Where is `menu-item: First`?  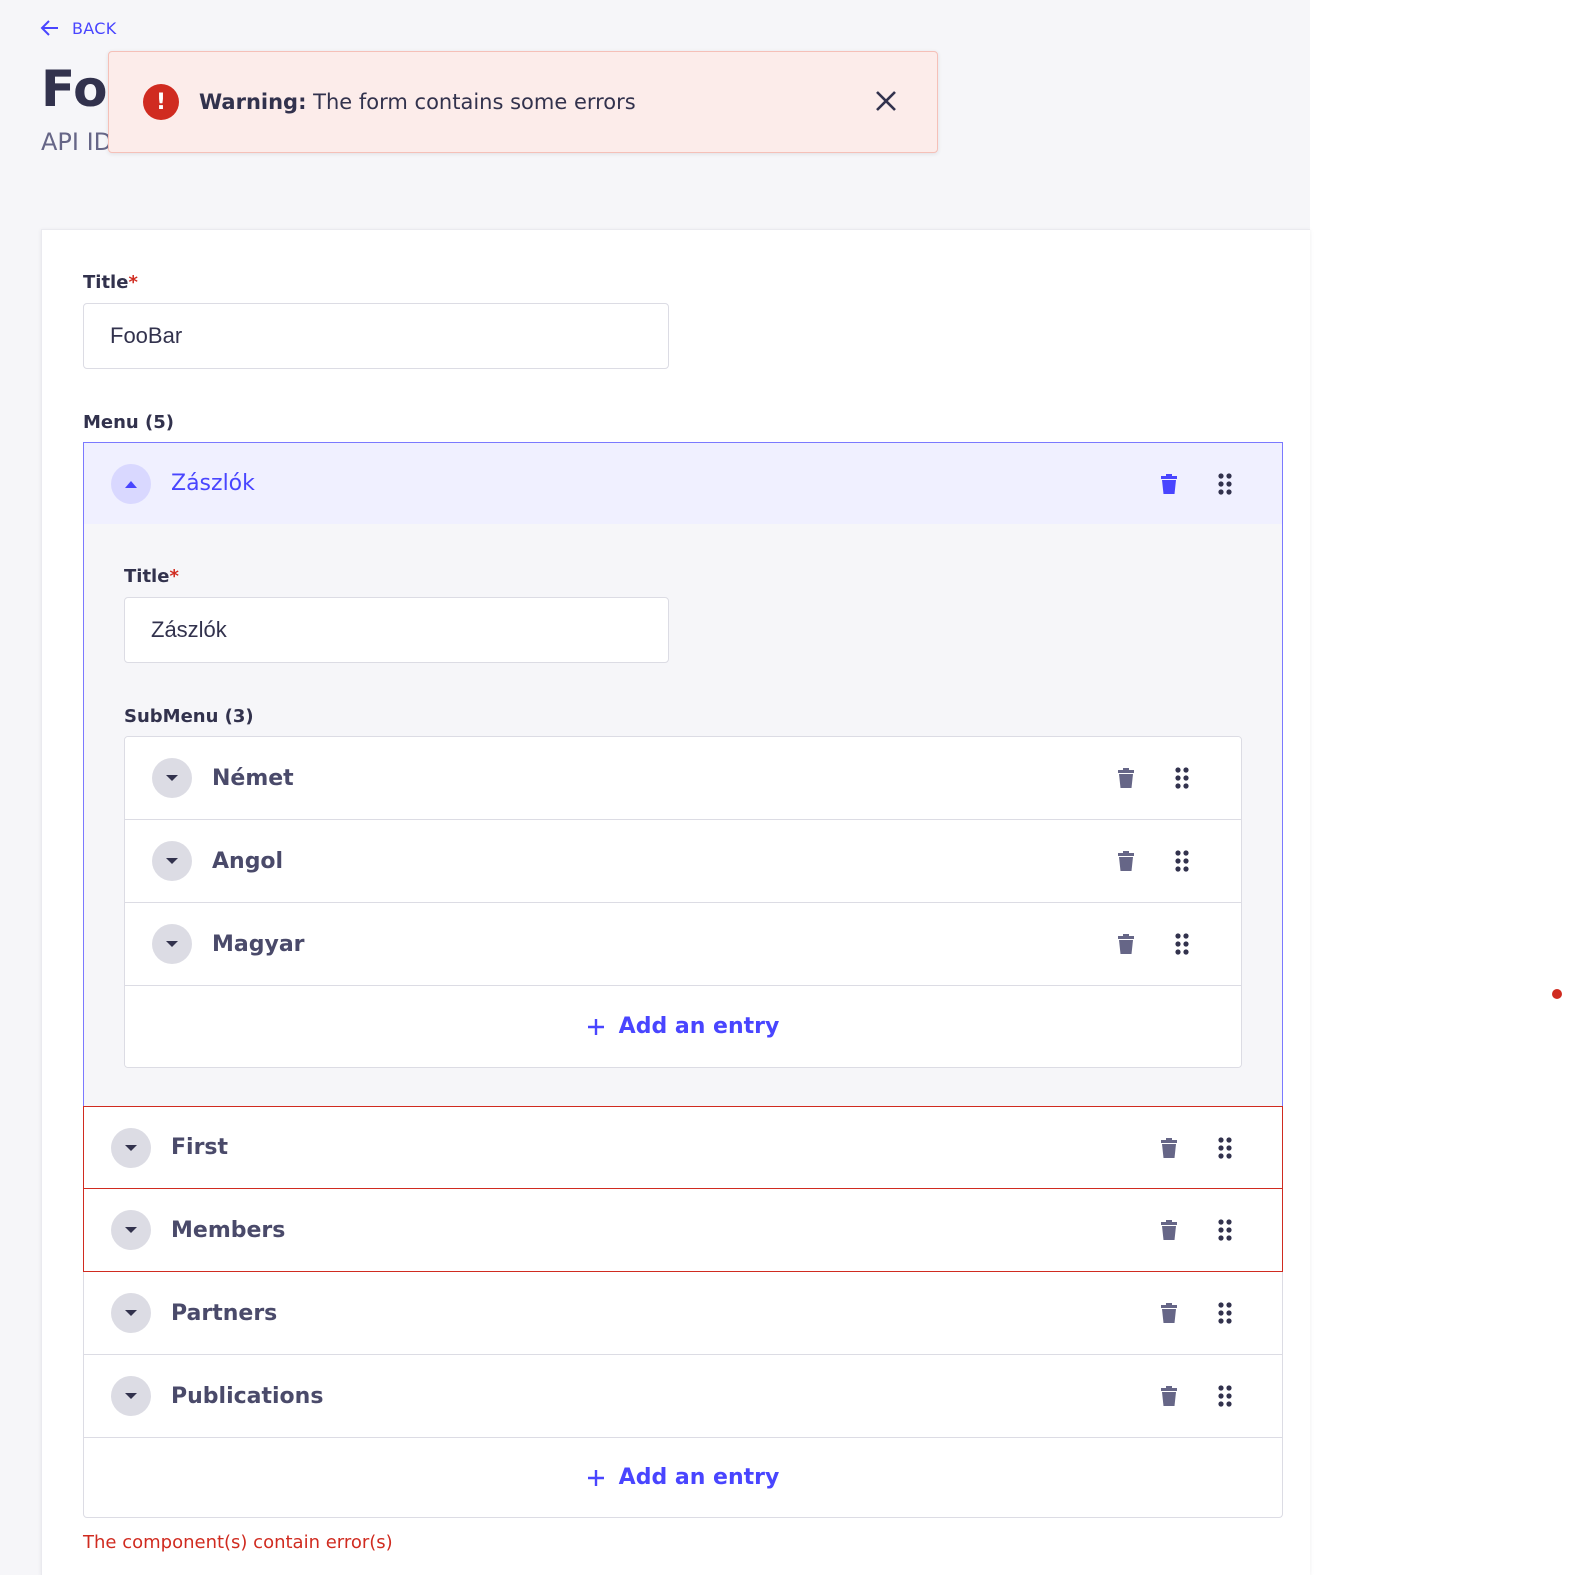
menu-item: First is located at coordinates (683, 1147).